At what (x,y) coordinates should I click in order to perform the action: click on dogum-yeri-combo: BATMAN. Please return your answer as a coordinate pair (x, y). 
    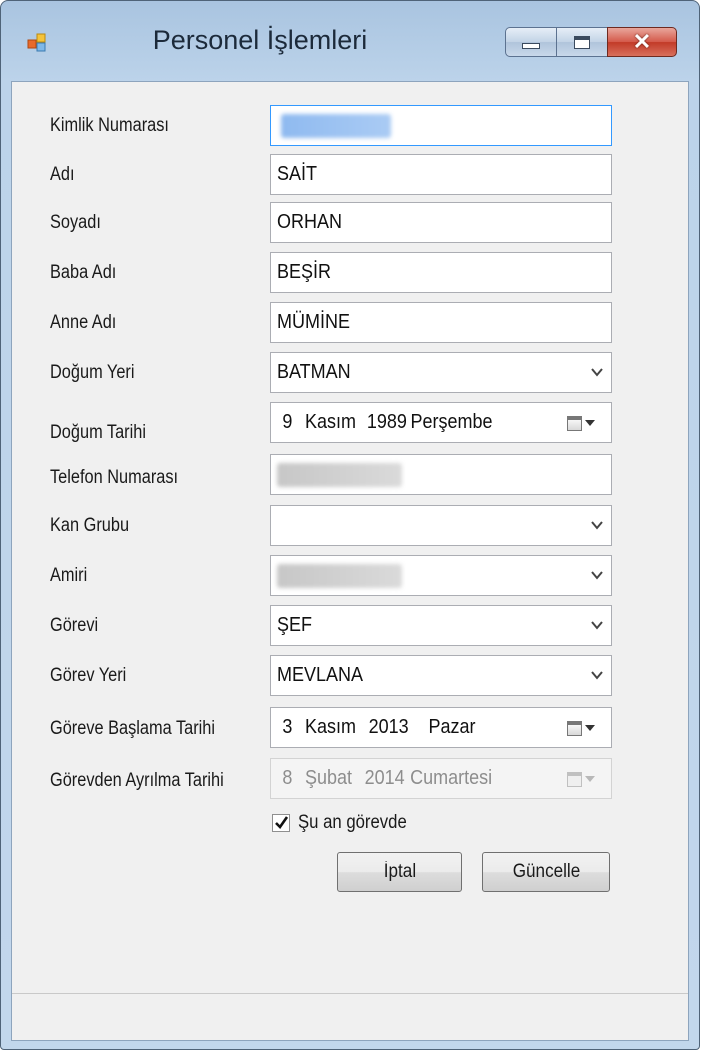
    Looking at the image, I should click on (441, 372).